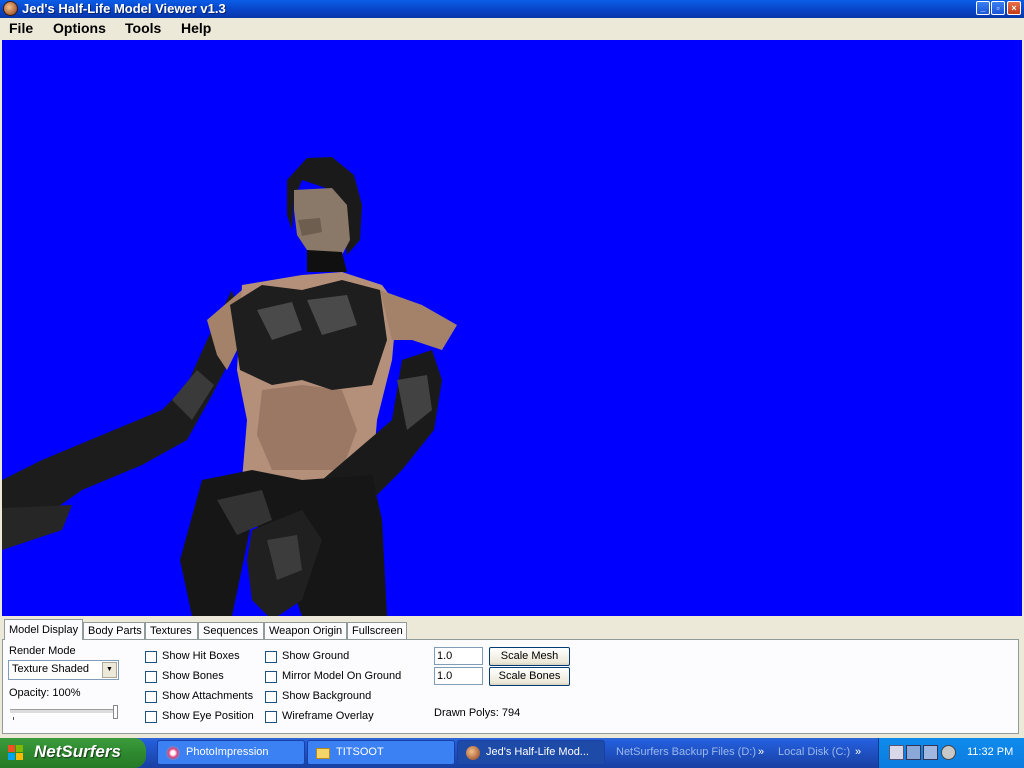 This screenshot has height=768, width=1024. Describe the element at coordinates (151, 657) in the screenshot. I see `show-hit-boxes-checkbox` at that location.